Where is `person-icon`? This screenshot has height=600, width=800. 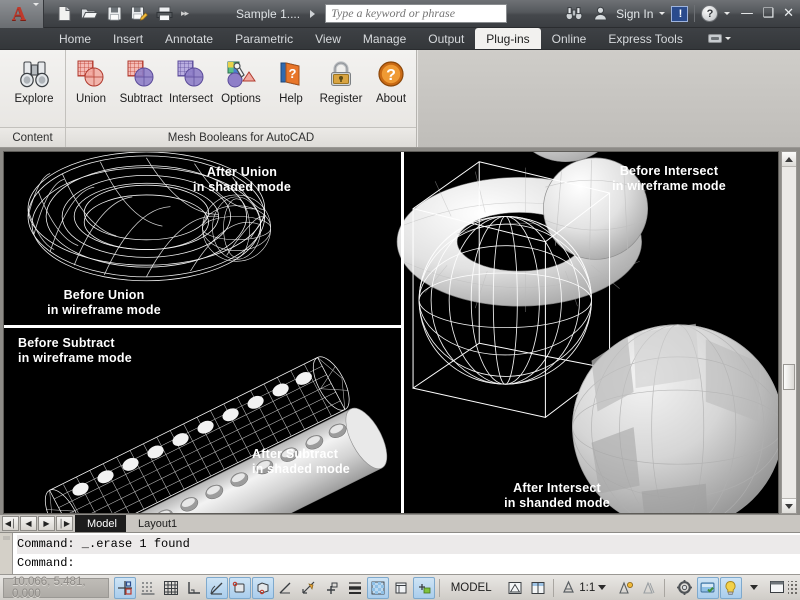 person-icon is located at coordinates (600, 14).